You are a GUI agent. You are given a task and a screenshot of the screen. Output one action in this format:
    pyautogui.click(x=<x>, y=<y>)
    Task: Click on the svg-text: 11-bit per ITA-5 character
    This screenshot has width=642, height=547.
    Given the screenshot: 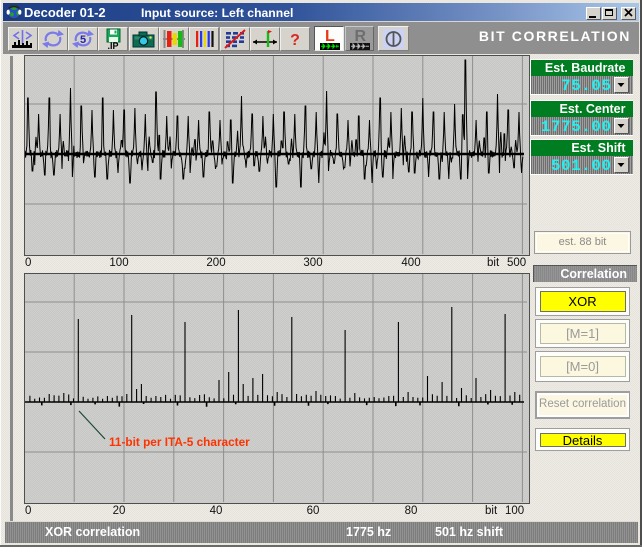 What is the action you would take?
    pyautogui.click(x=179, y=442)
    